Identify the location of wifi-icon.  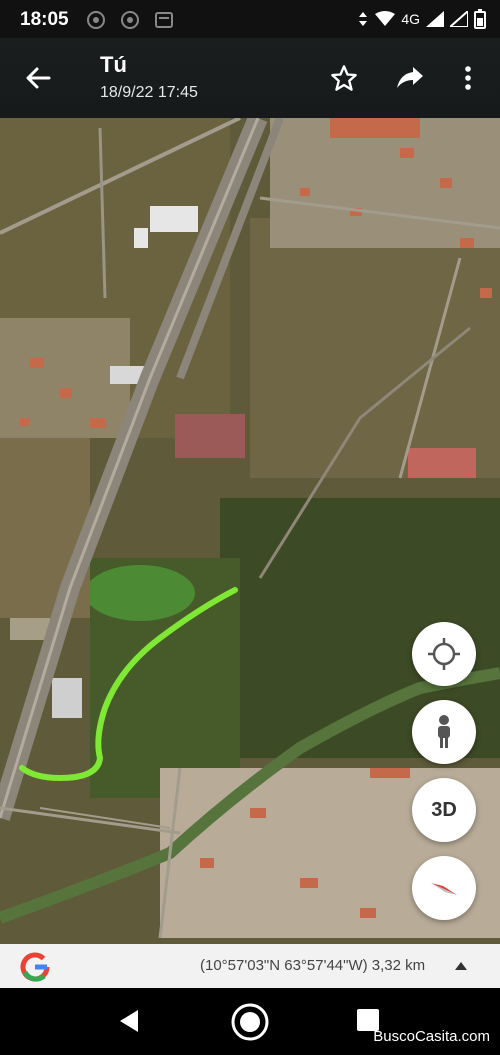
(385, 18).